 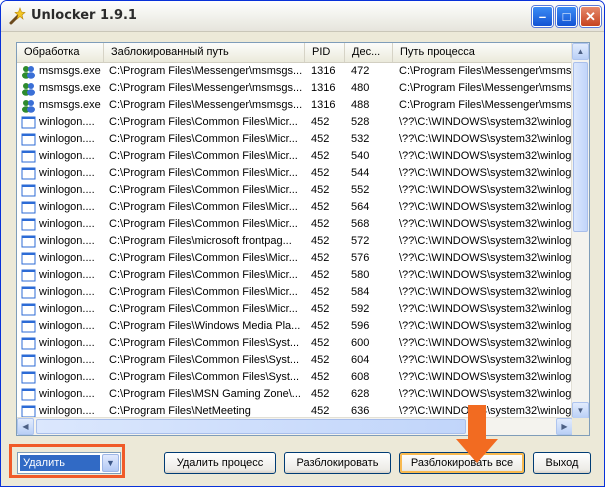 I want to click on scrollbar-corner, so click(x=580, y=426).